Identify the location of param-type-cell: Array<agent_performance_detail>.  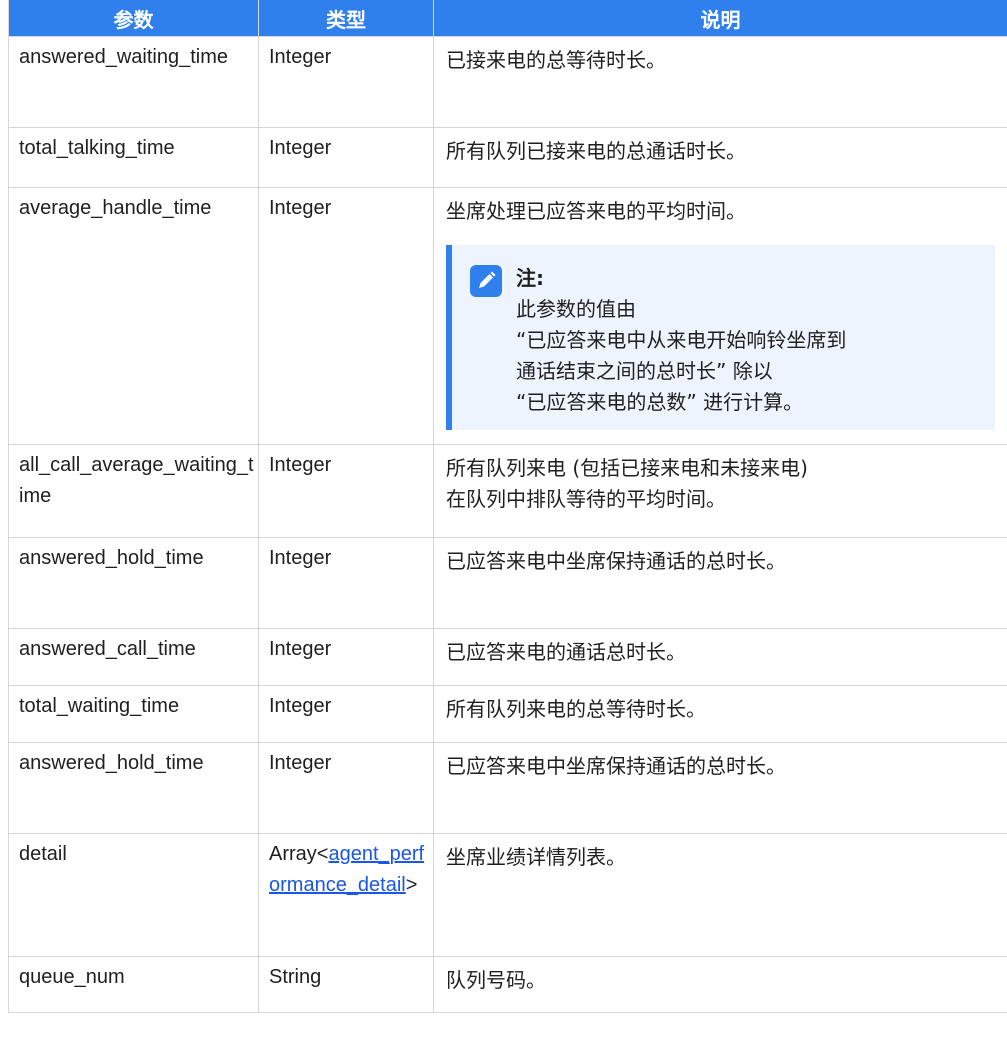
(346, 895).